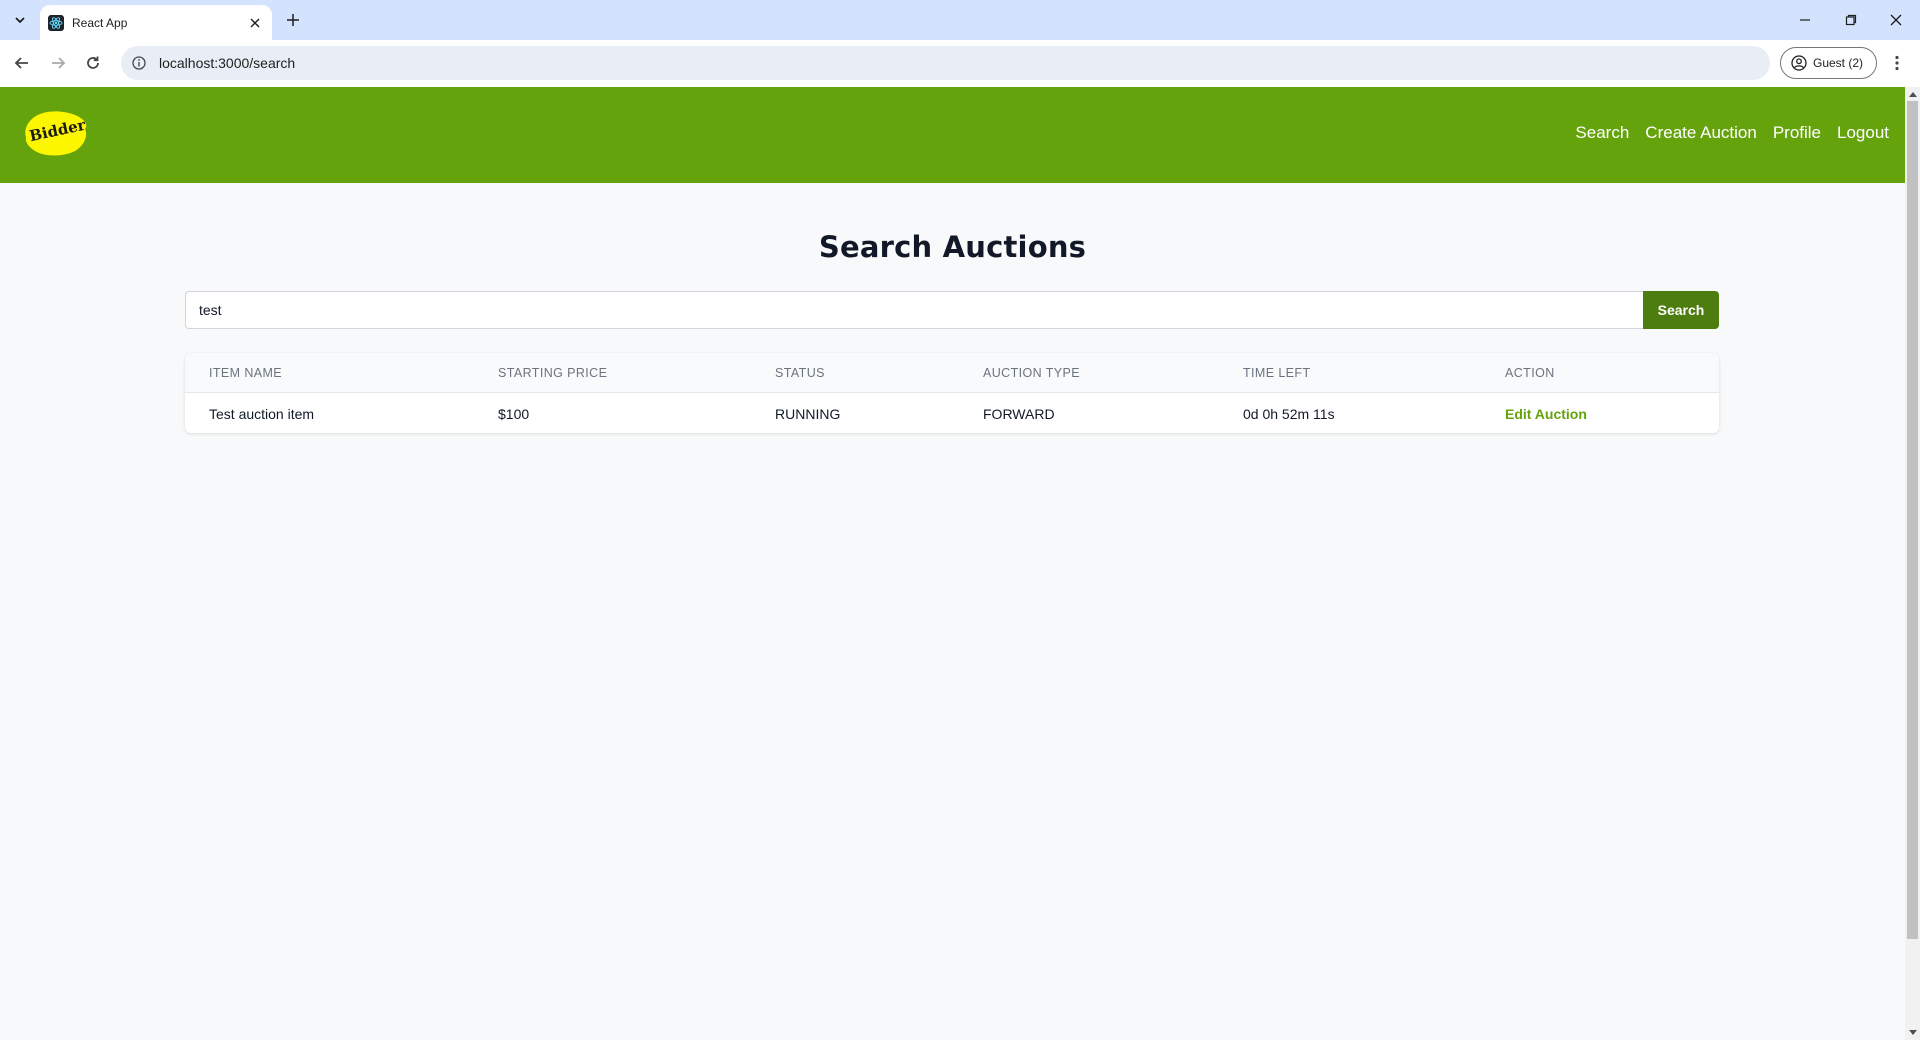  Describe the element at coordinates (20, 20) in the screenshot. I see `tab-search-icon` at that location.